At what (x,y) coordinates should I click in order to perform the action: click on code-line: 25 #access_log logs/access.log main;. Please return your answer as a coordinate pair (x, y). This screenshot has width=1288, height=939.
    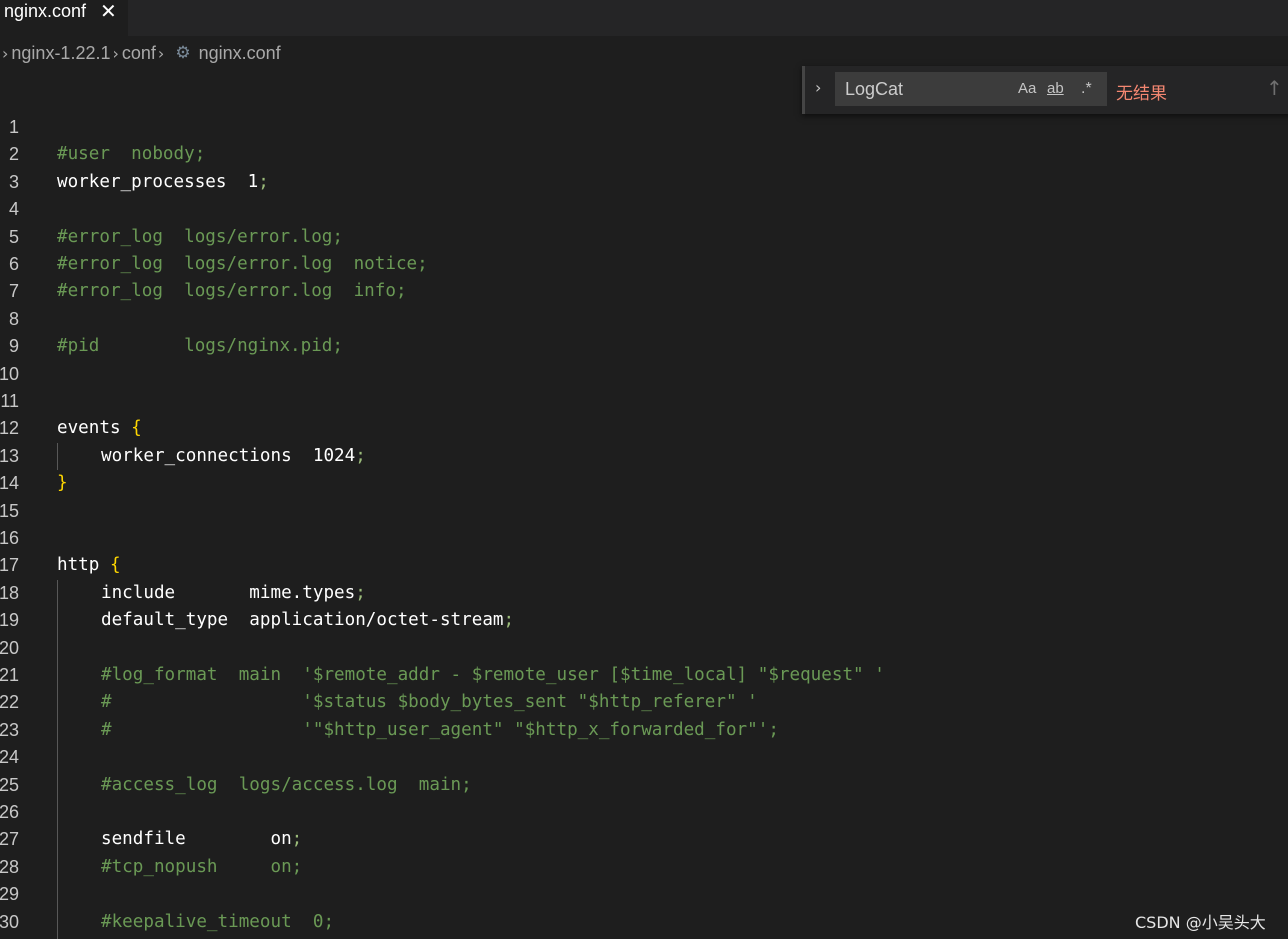
    Looking at the image, I should click on (644, 785).